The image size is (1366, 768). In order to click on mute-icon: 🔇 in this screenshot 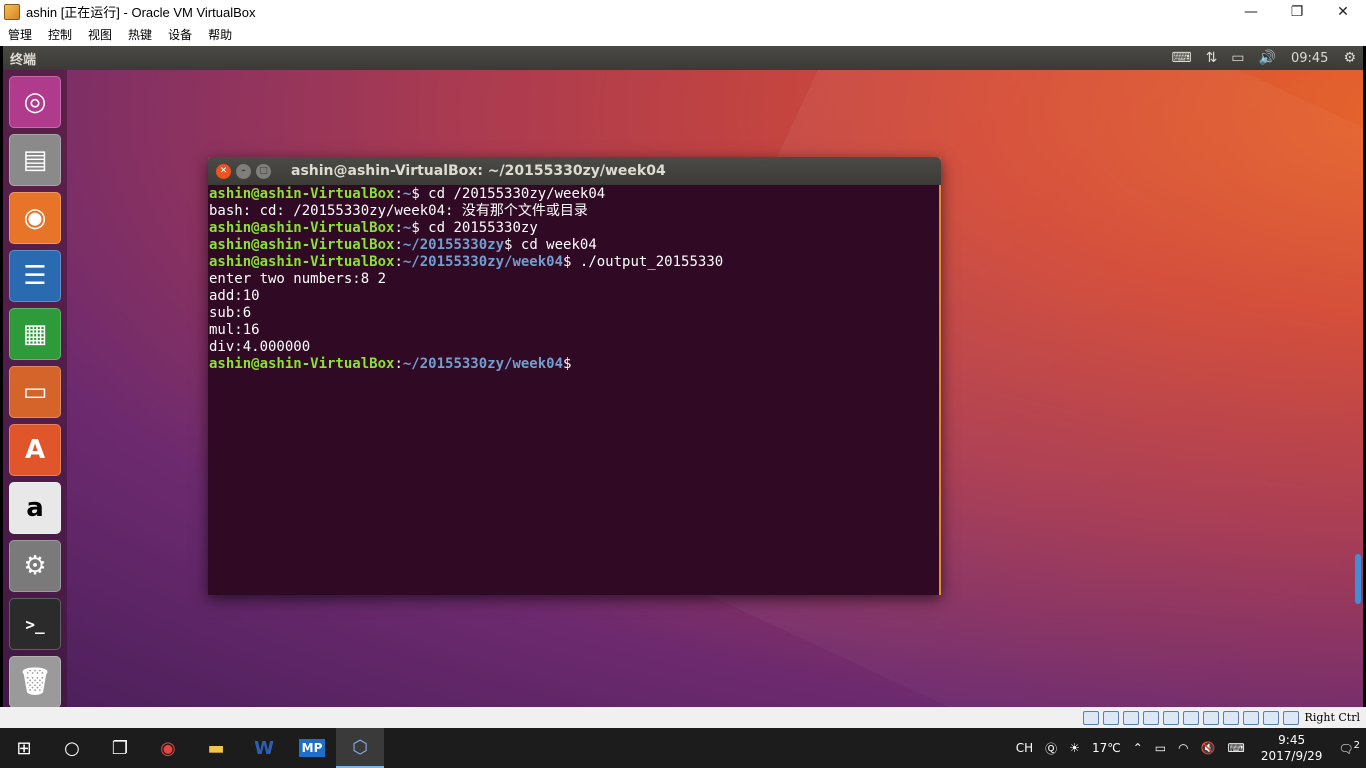, I will do `click(1208, 748)`.